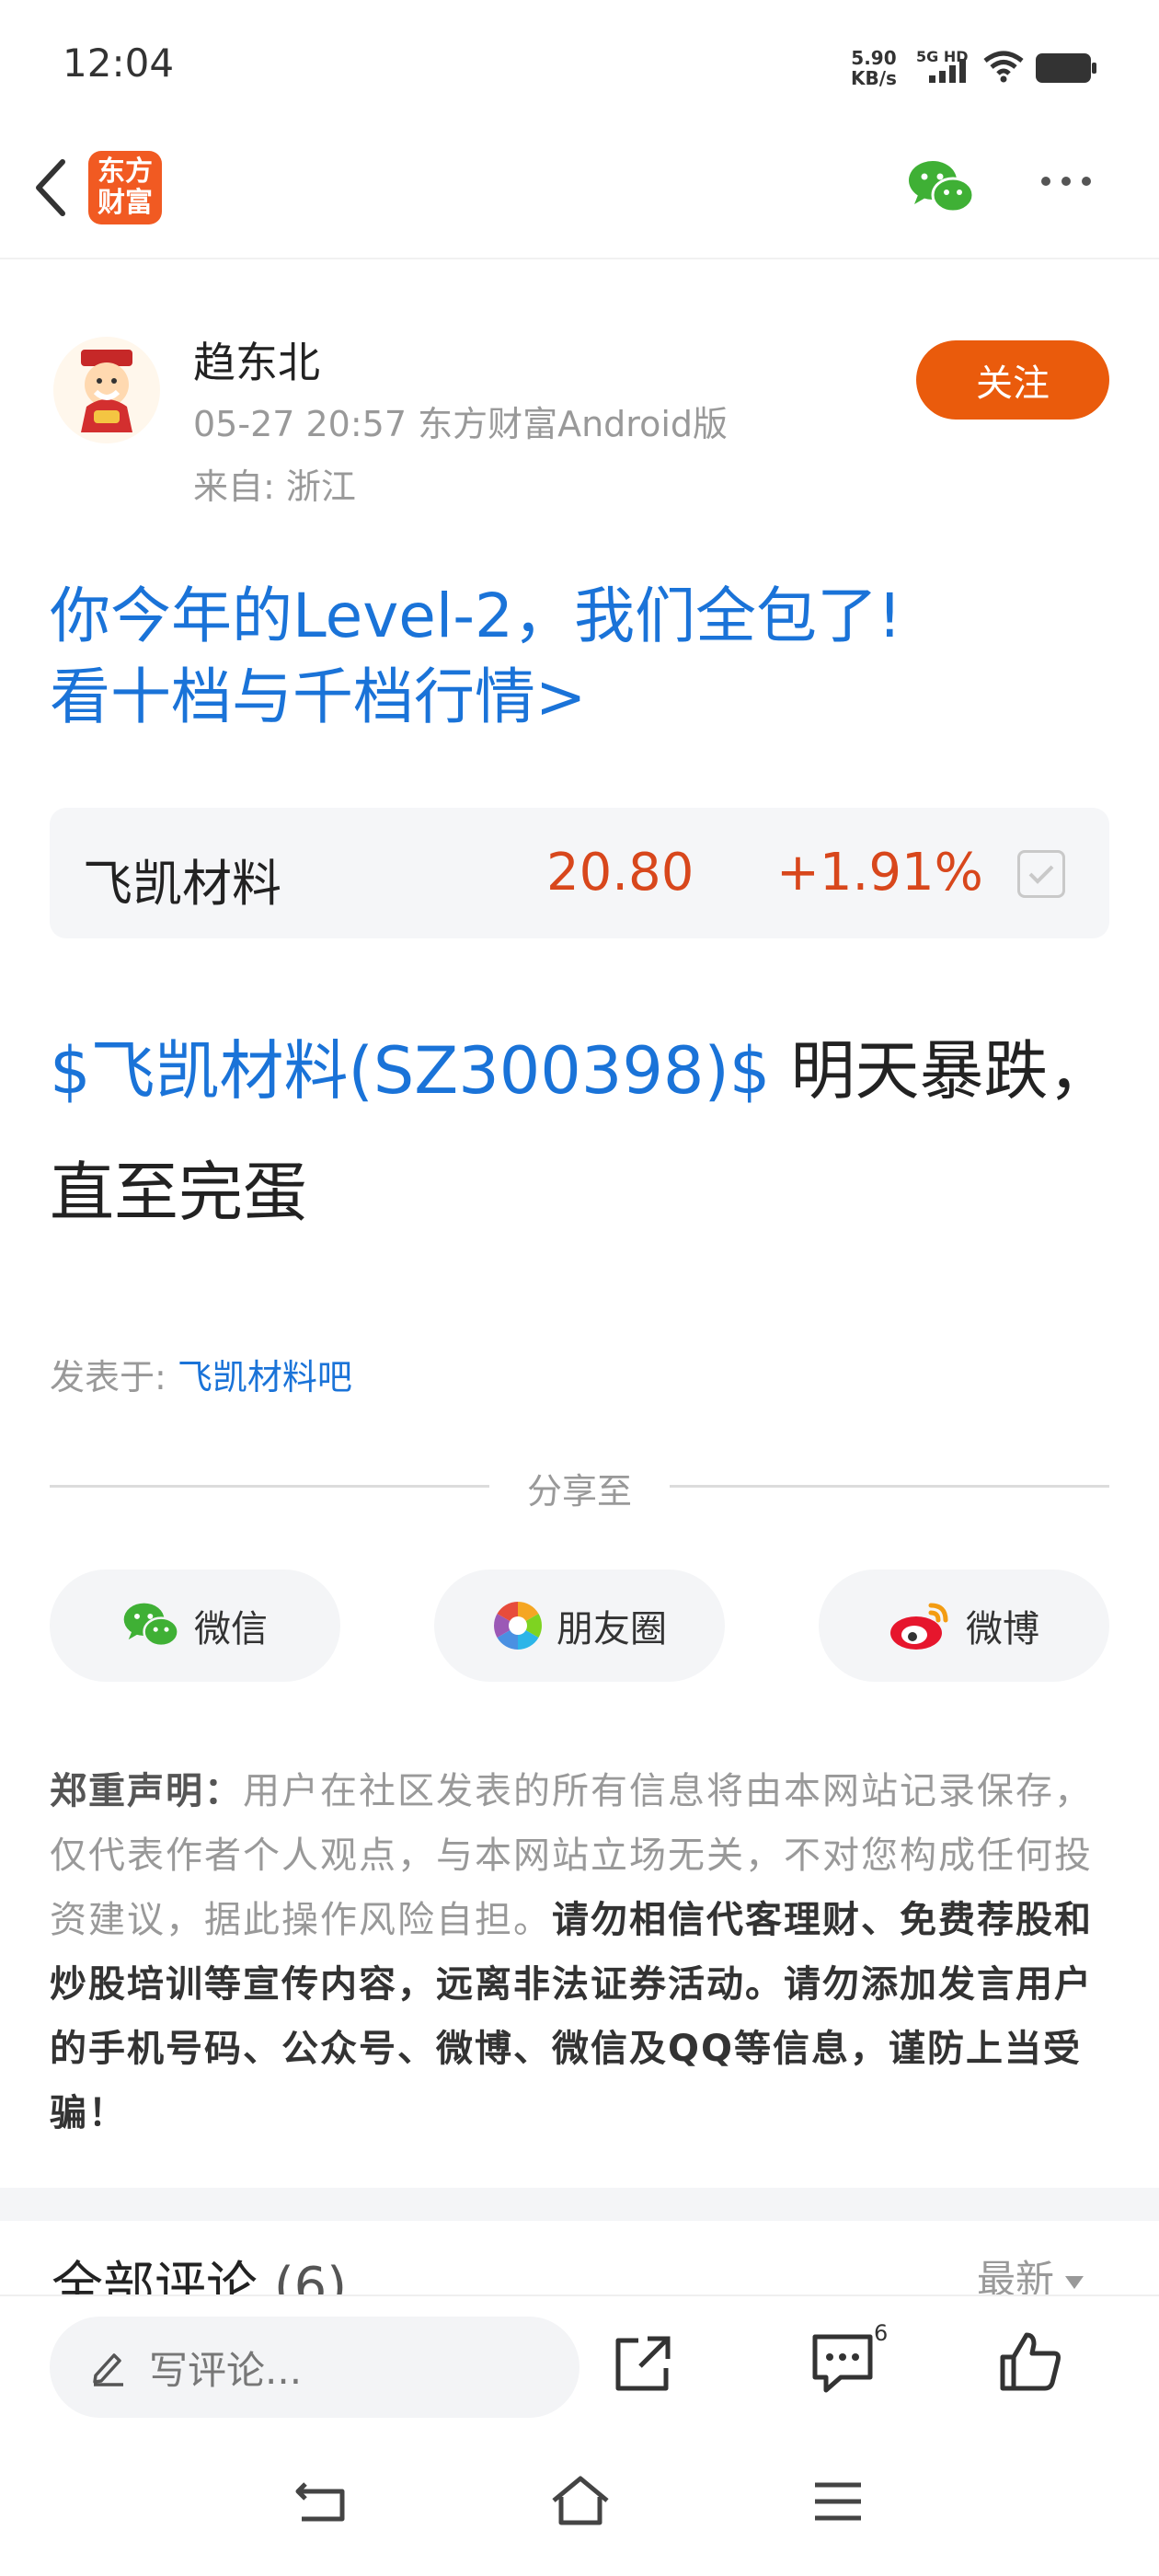 Image resolution: width=1159 pixels, height=2576 pixels. I want to click on triangle-down-icon, so click(1074, 2282).